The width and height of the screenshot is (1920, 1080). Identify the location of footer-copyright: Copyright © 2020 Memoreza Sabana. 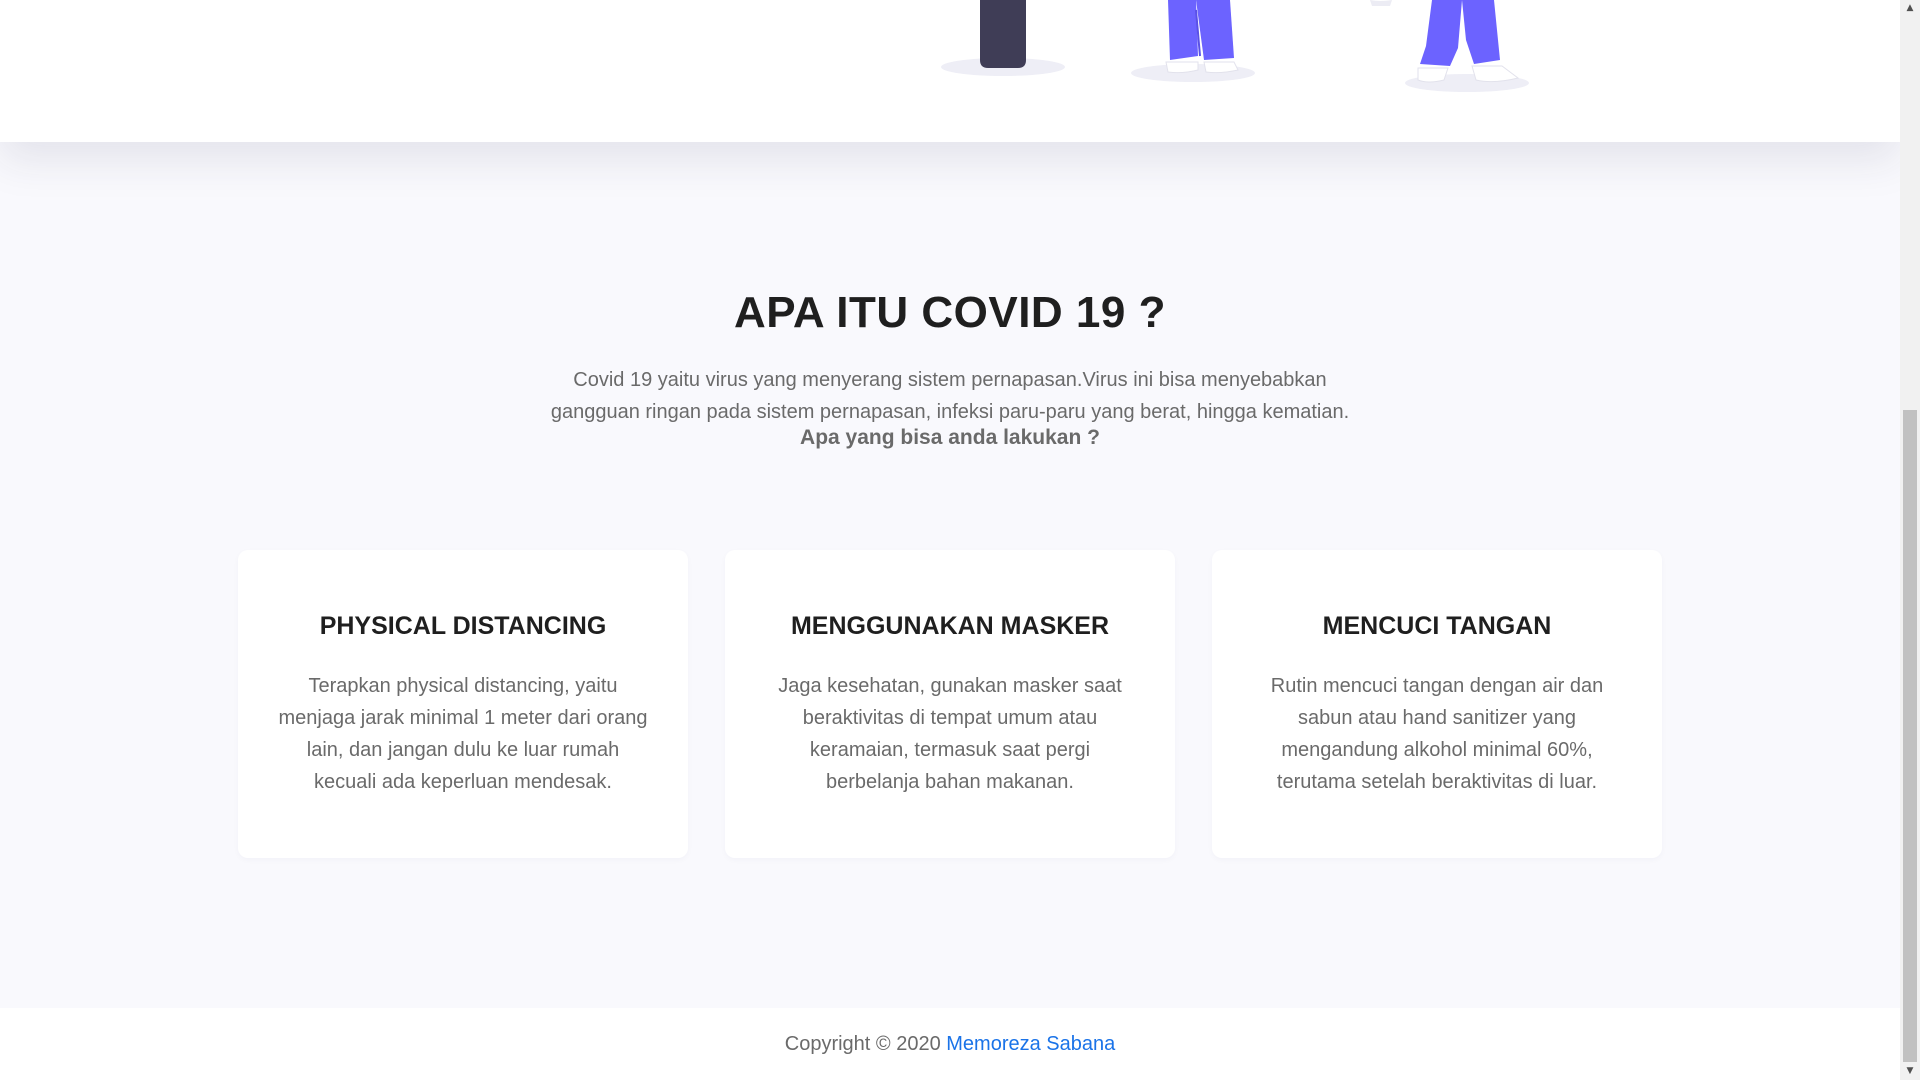
(950, 1044).